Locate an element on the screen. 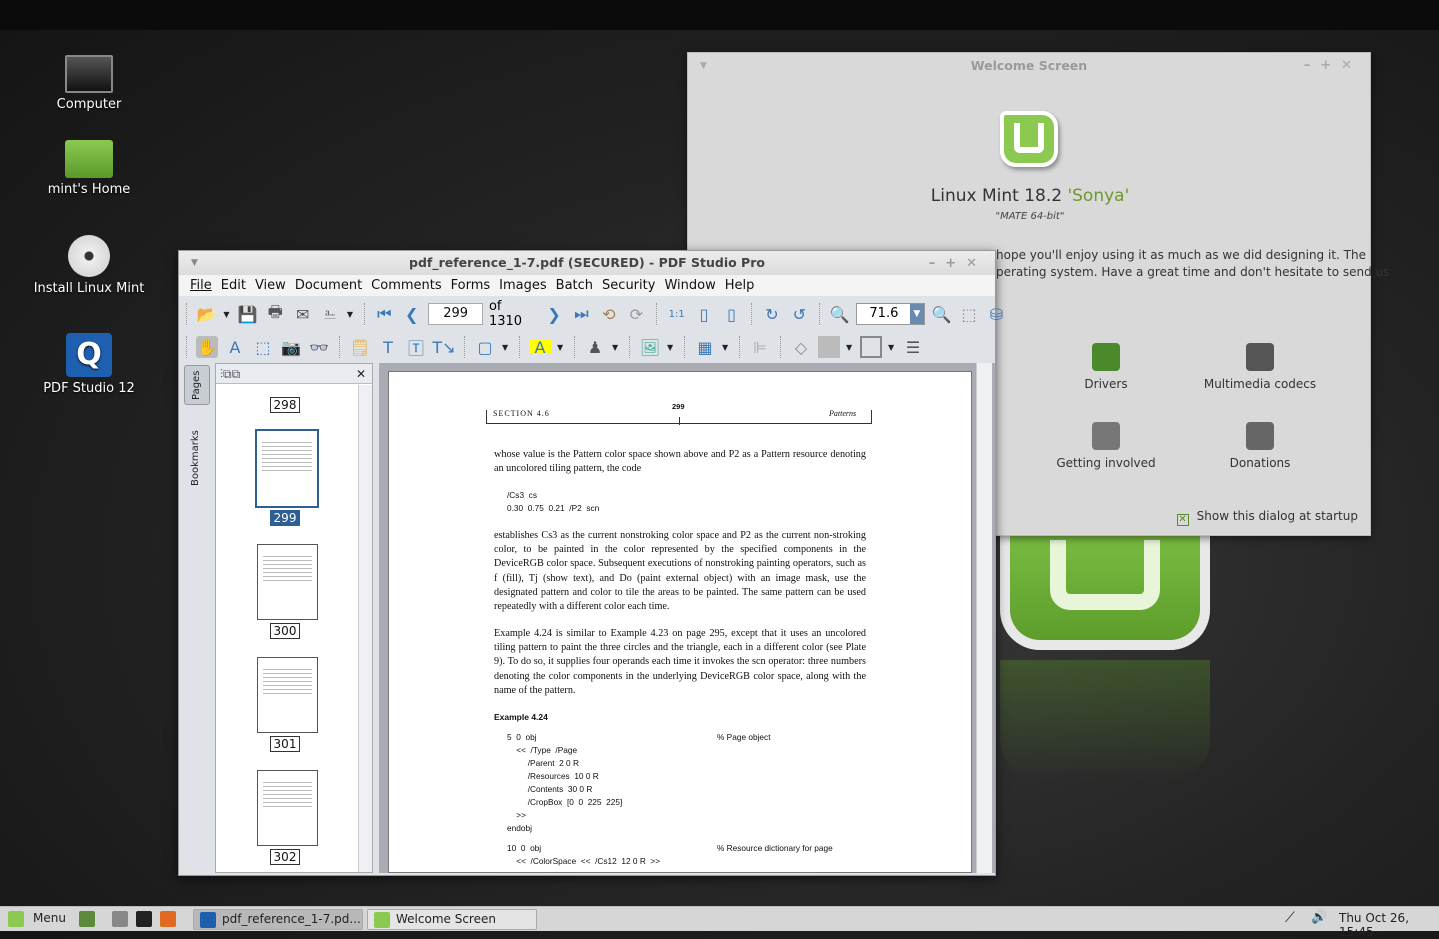 The image size is (1439, 939). scan-dropdown: ▼ is located at coordinates (351, 314).